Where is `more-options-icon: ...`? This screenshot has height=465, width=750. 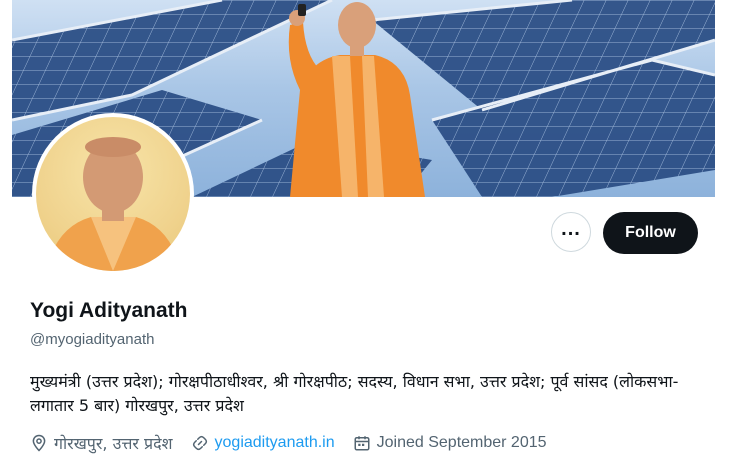 more-options-icon: ... is located at coordinates (571, 229).